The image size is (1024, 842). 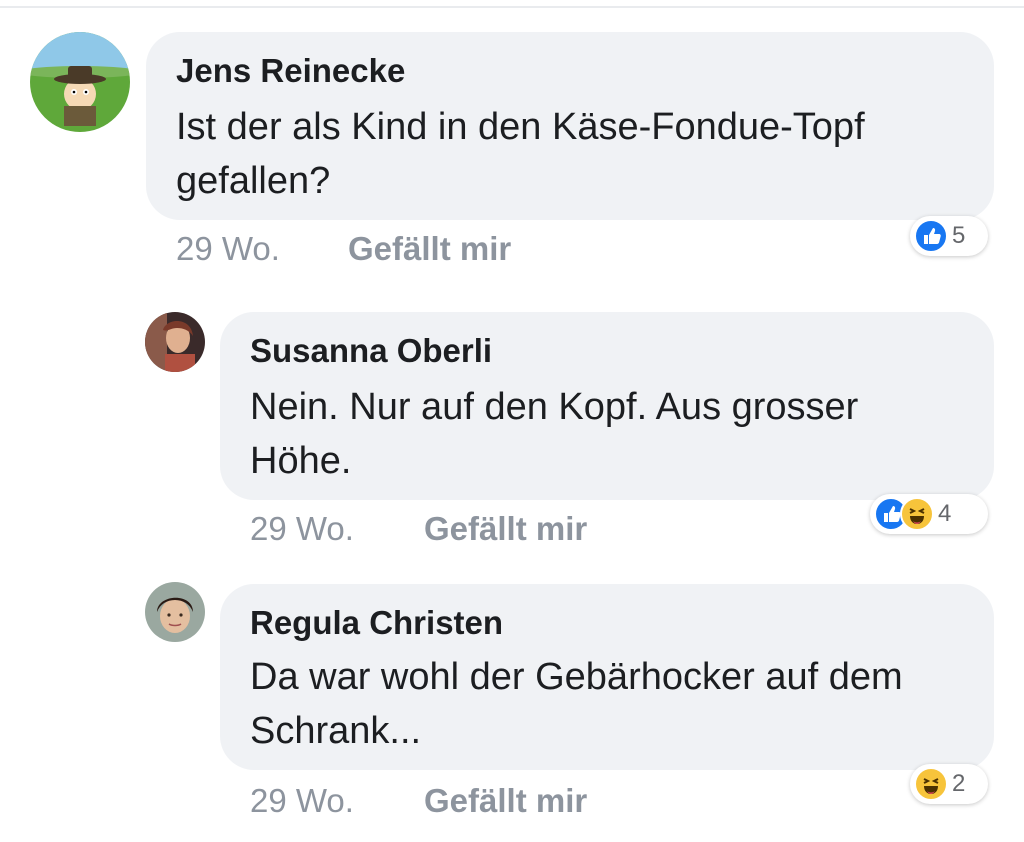 I want to click on haha-icon, so click(x=931, y=784).